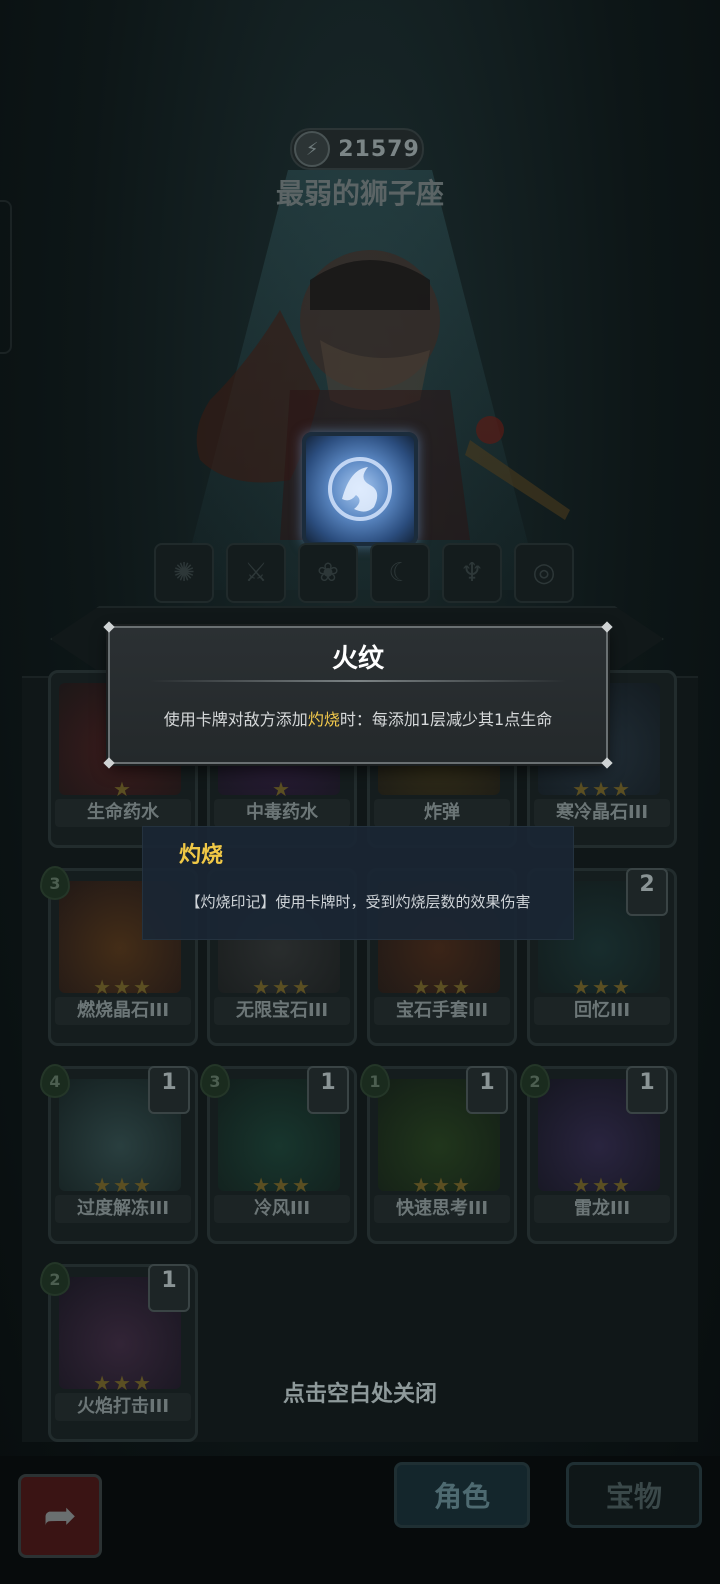 The image size is (720, 1584). What do you see at coordinates (442, 1209) in the screenshot?
I see `card-name: 快速思考III` at bounding box center [442, 1209].